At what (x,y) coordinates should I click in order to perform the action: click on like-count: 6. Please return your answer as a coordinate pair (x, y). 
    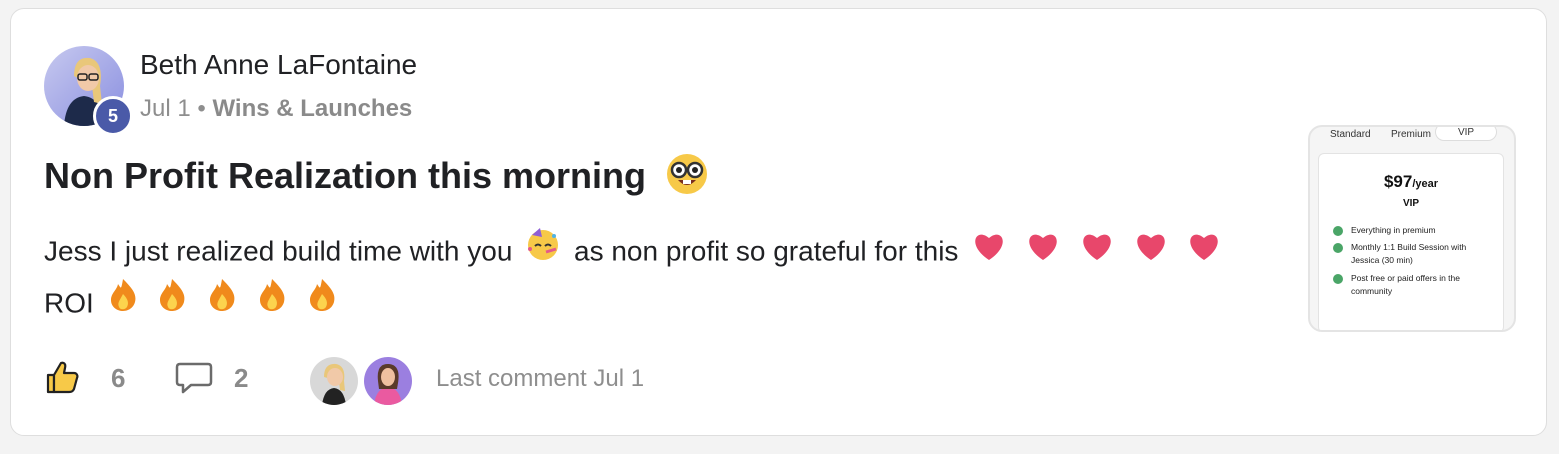
    Looking at the image, I should click on (118, 378).